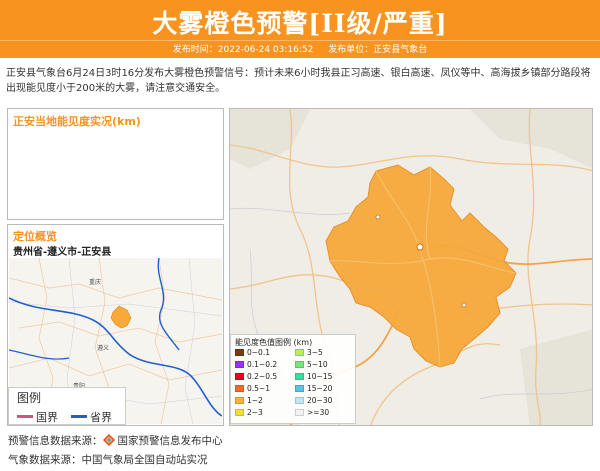 This screenshot has width=600, height=471. Describe the element at coordinates (318, 412) in the screenshot. I see `vis-label: >=30` at that location.